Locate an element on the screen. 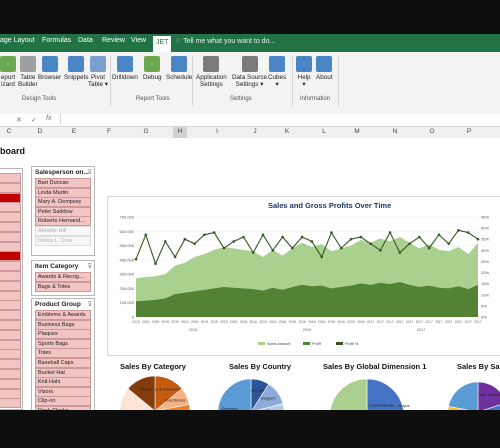  period-label: 2016 is located at coordinates (307, 330).